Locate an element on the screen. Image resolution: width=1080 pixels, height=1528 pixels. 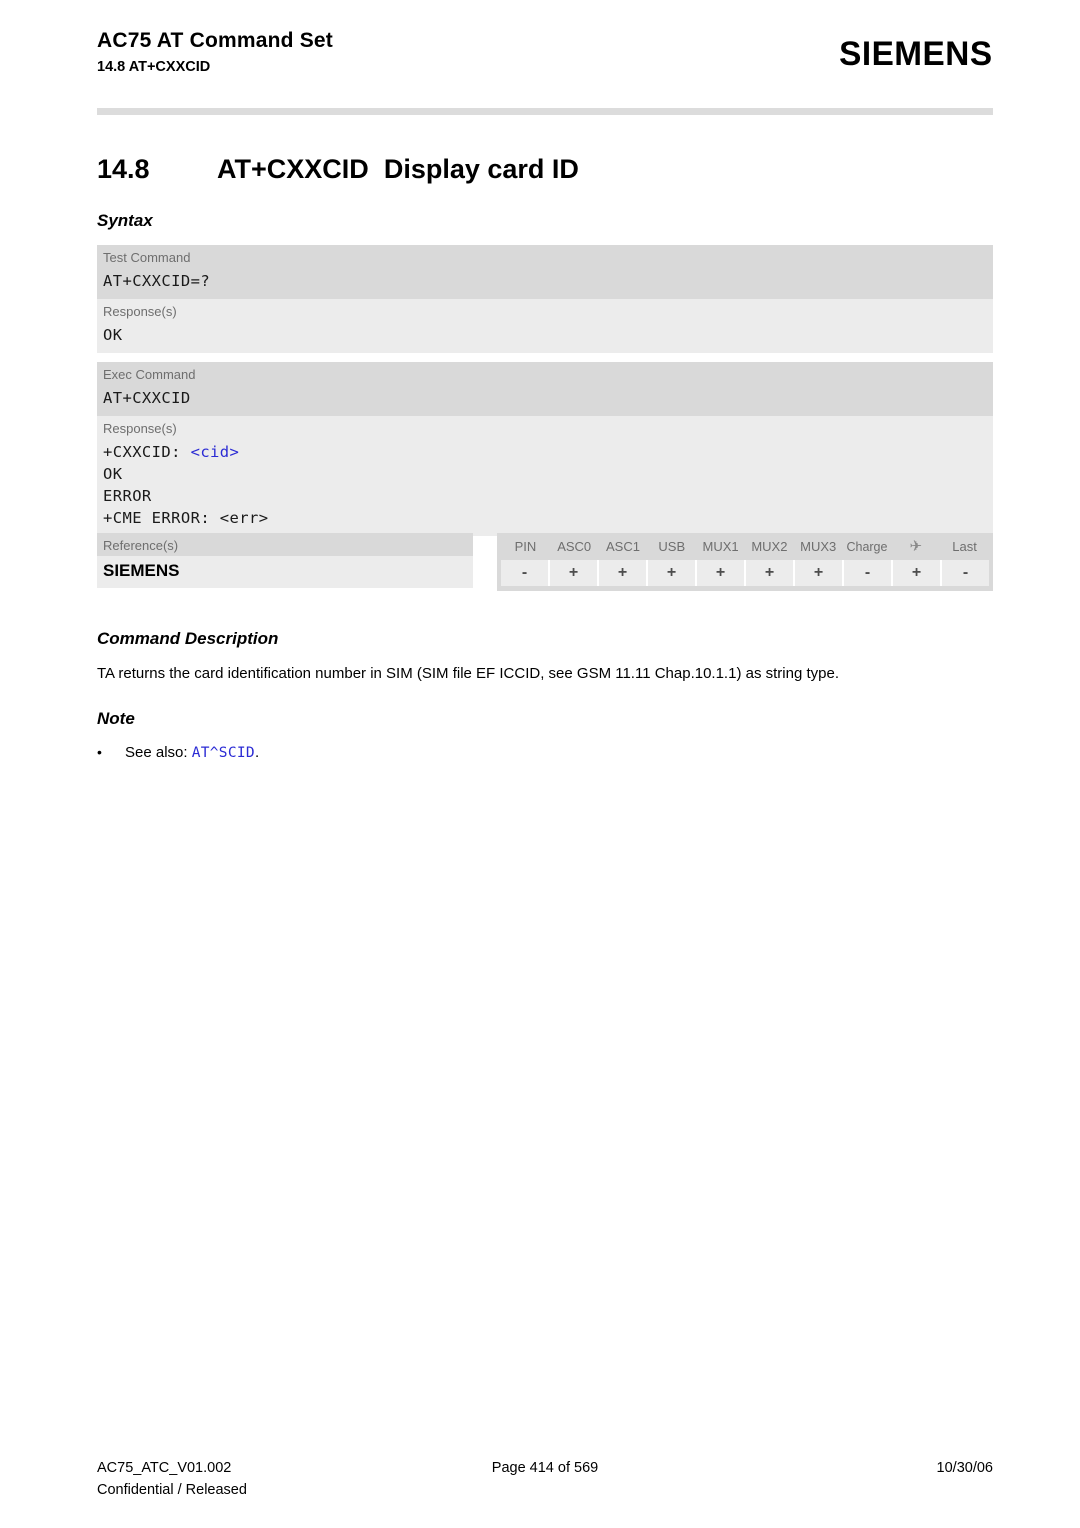
heading-command-description: Command Description is located at coordinates (188, 638).